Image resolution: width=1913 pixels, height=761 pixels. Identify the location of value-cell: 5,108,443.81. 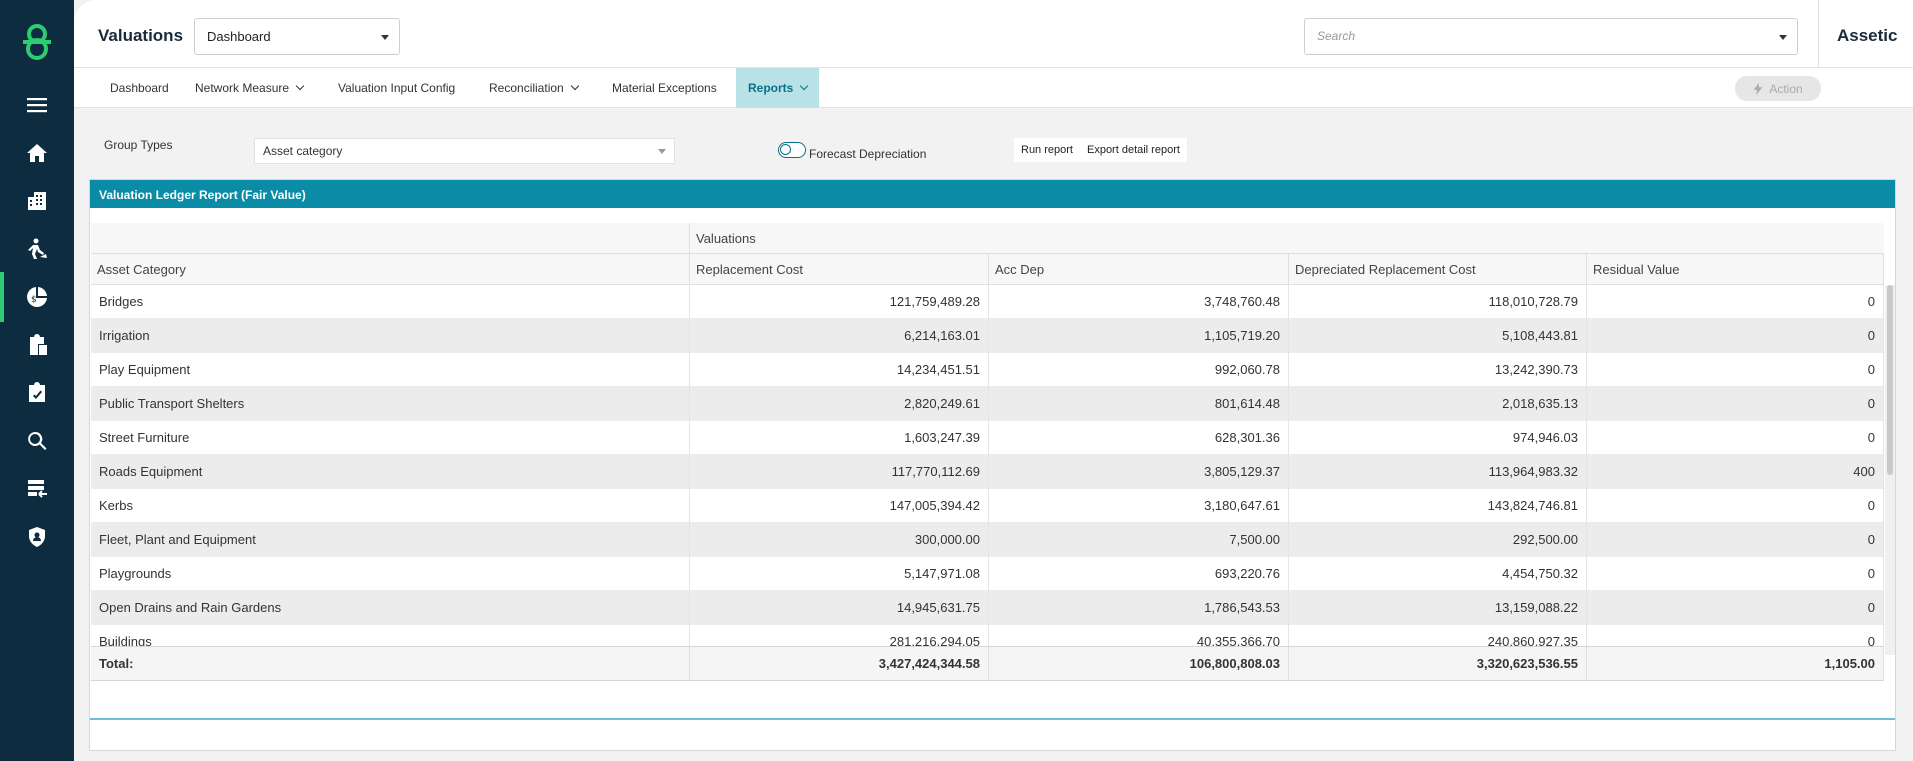
(1438, 336).